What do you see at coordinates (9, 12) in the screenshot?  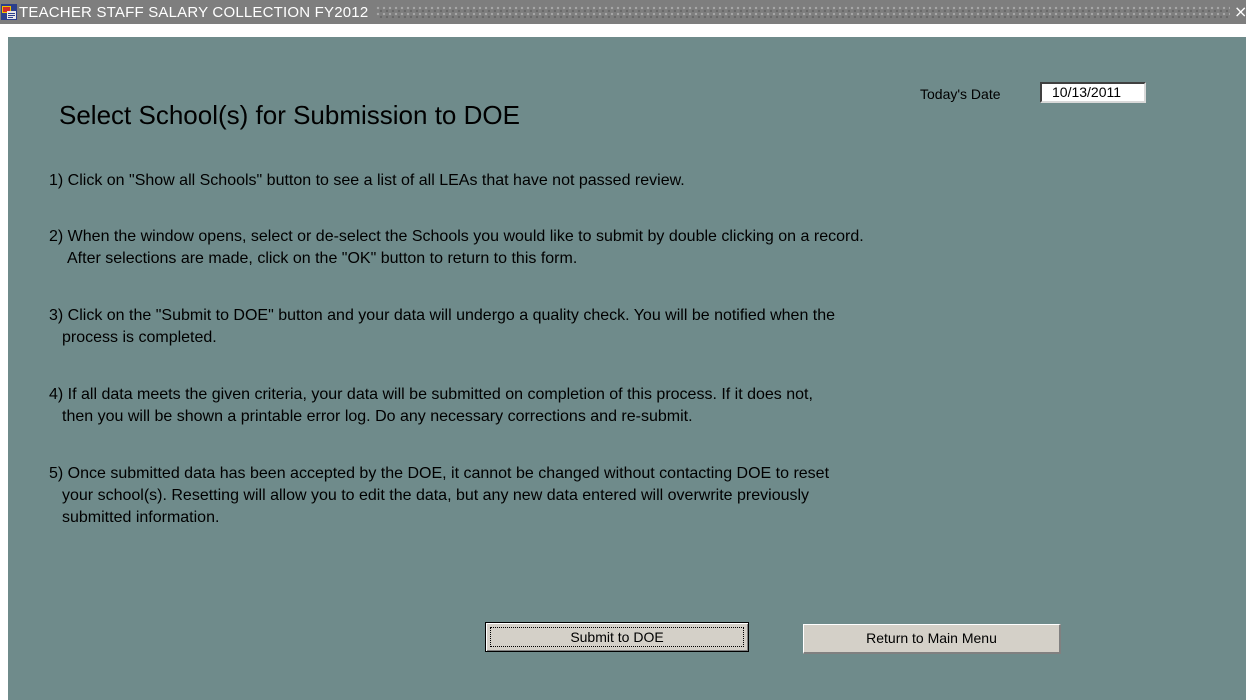 I see `app-icon` at bounding box center [9, 12].